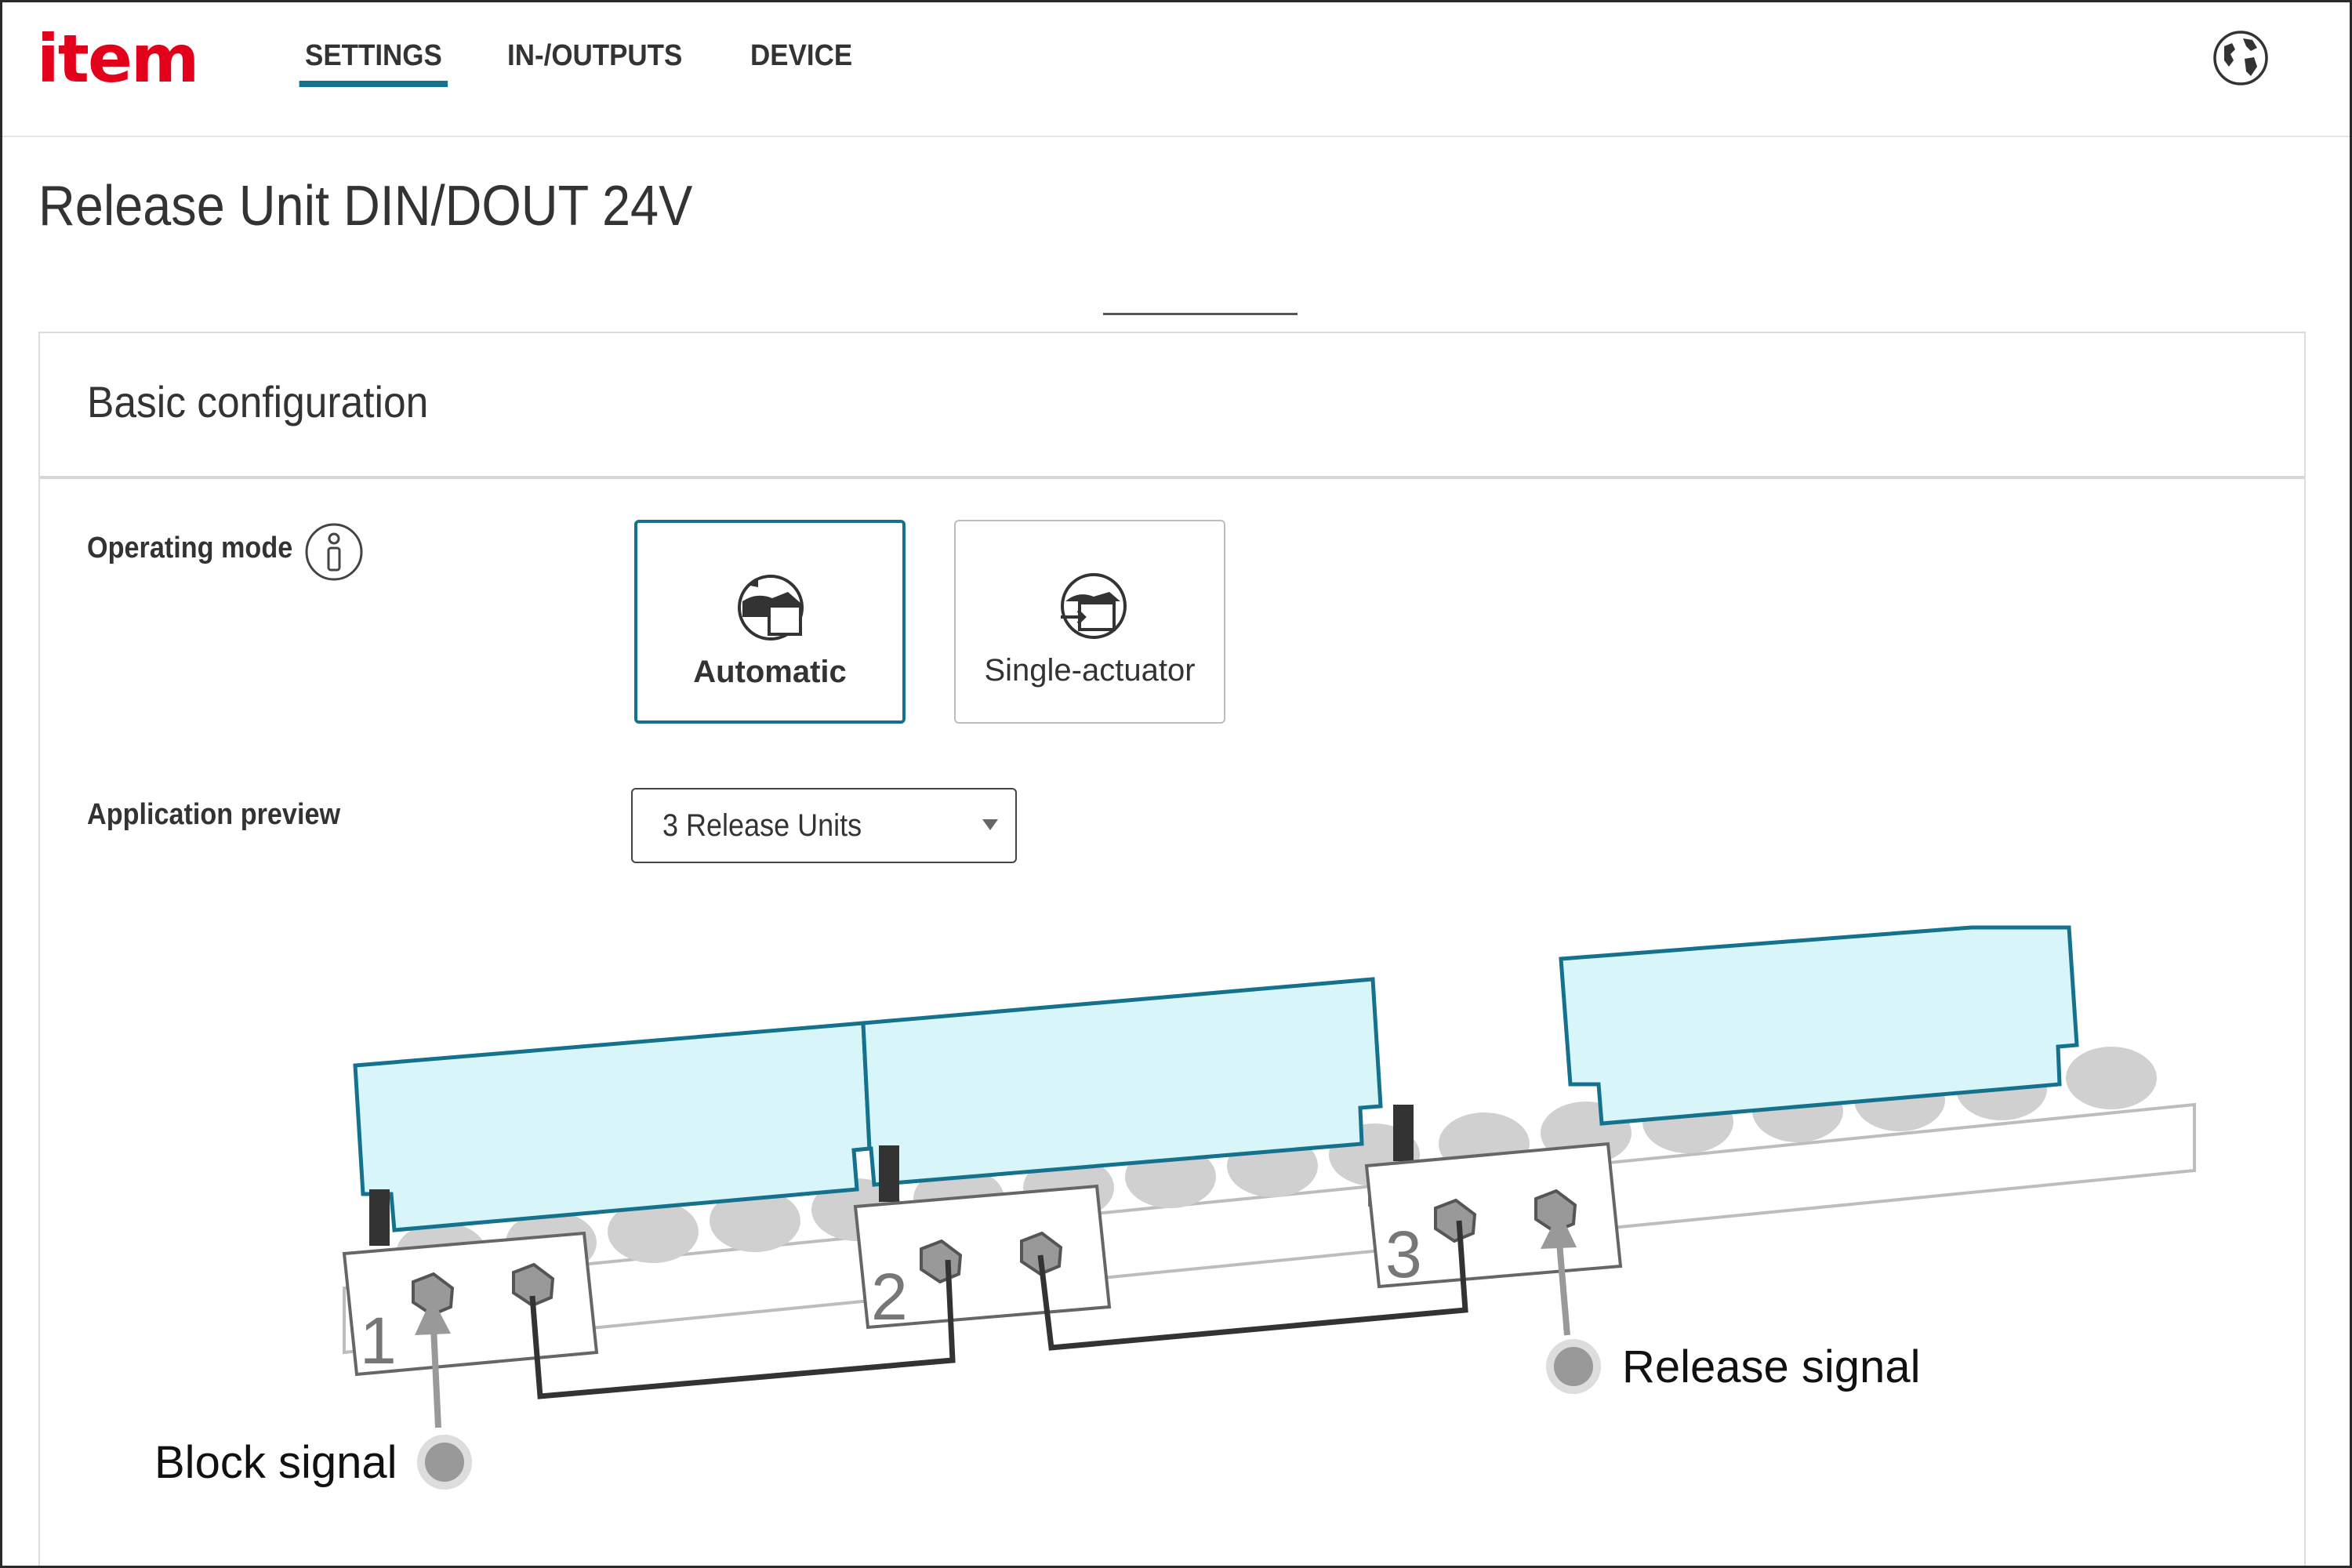  I want to click on tab-device: DEVICE, so click(801, 61).